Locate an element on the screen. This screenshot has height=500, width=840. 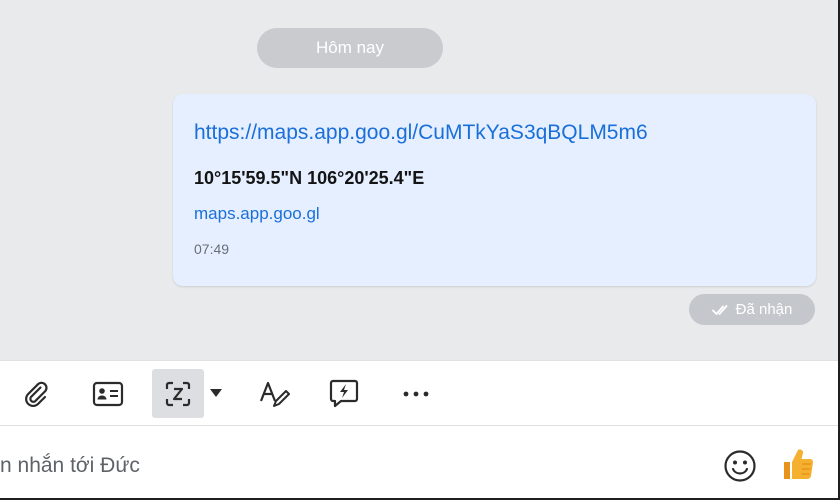
quick-message-button is located at coordinates (344, 393).